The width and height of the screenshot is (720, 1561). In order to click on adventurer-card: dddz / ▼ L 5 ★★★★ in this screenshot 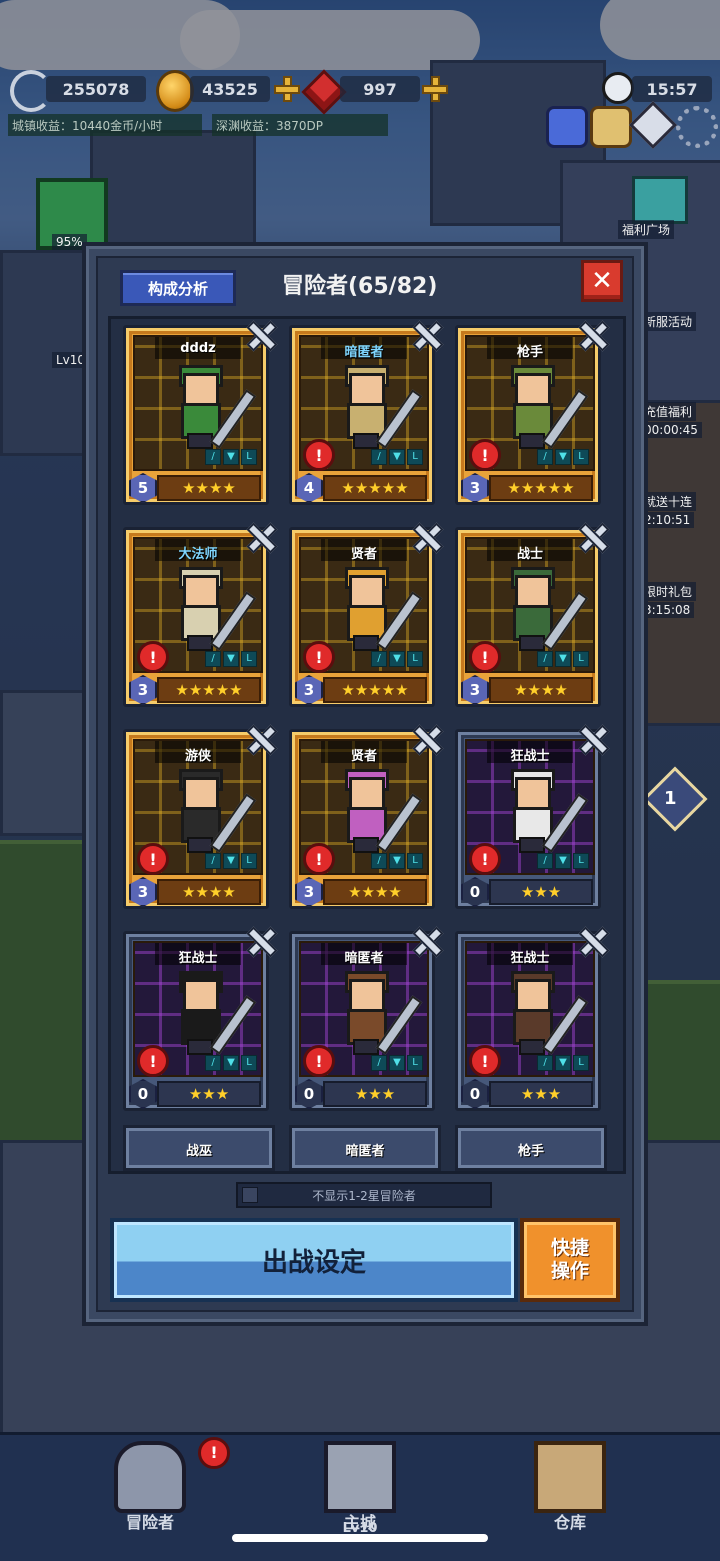, I will do `click(196, 415)`.